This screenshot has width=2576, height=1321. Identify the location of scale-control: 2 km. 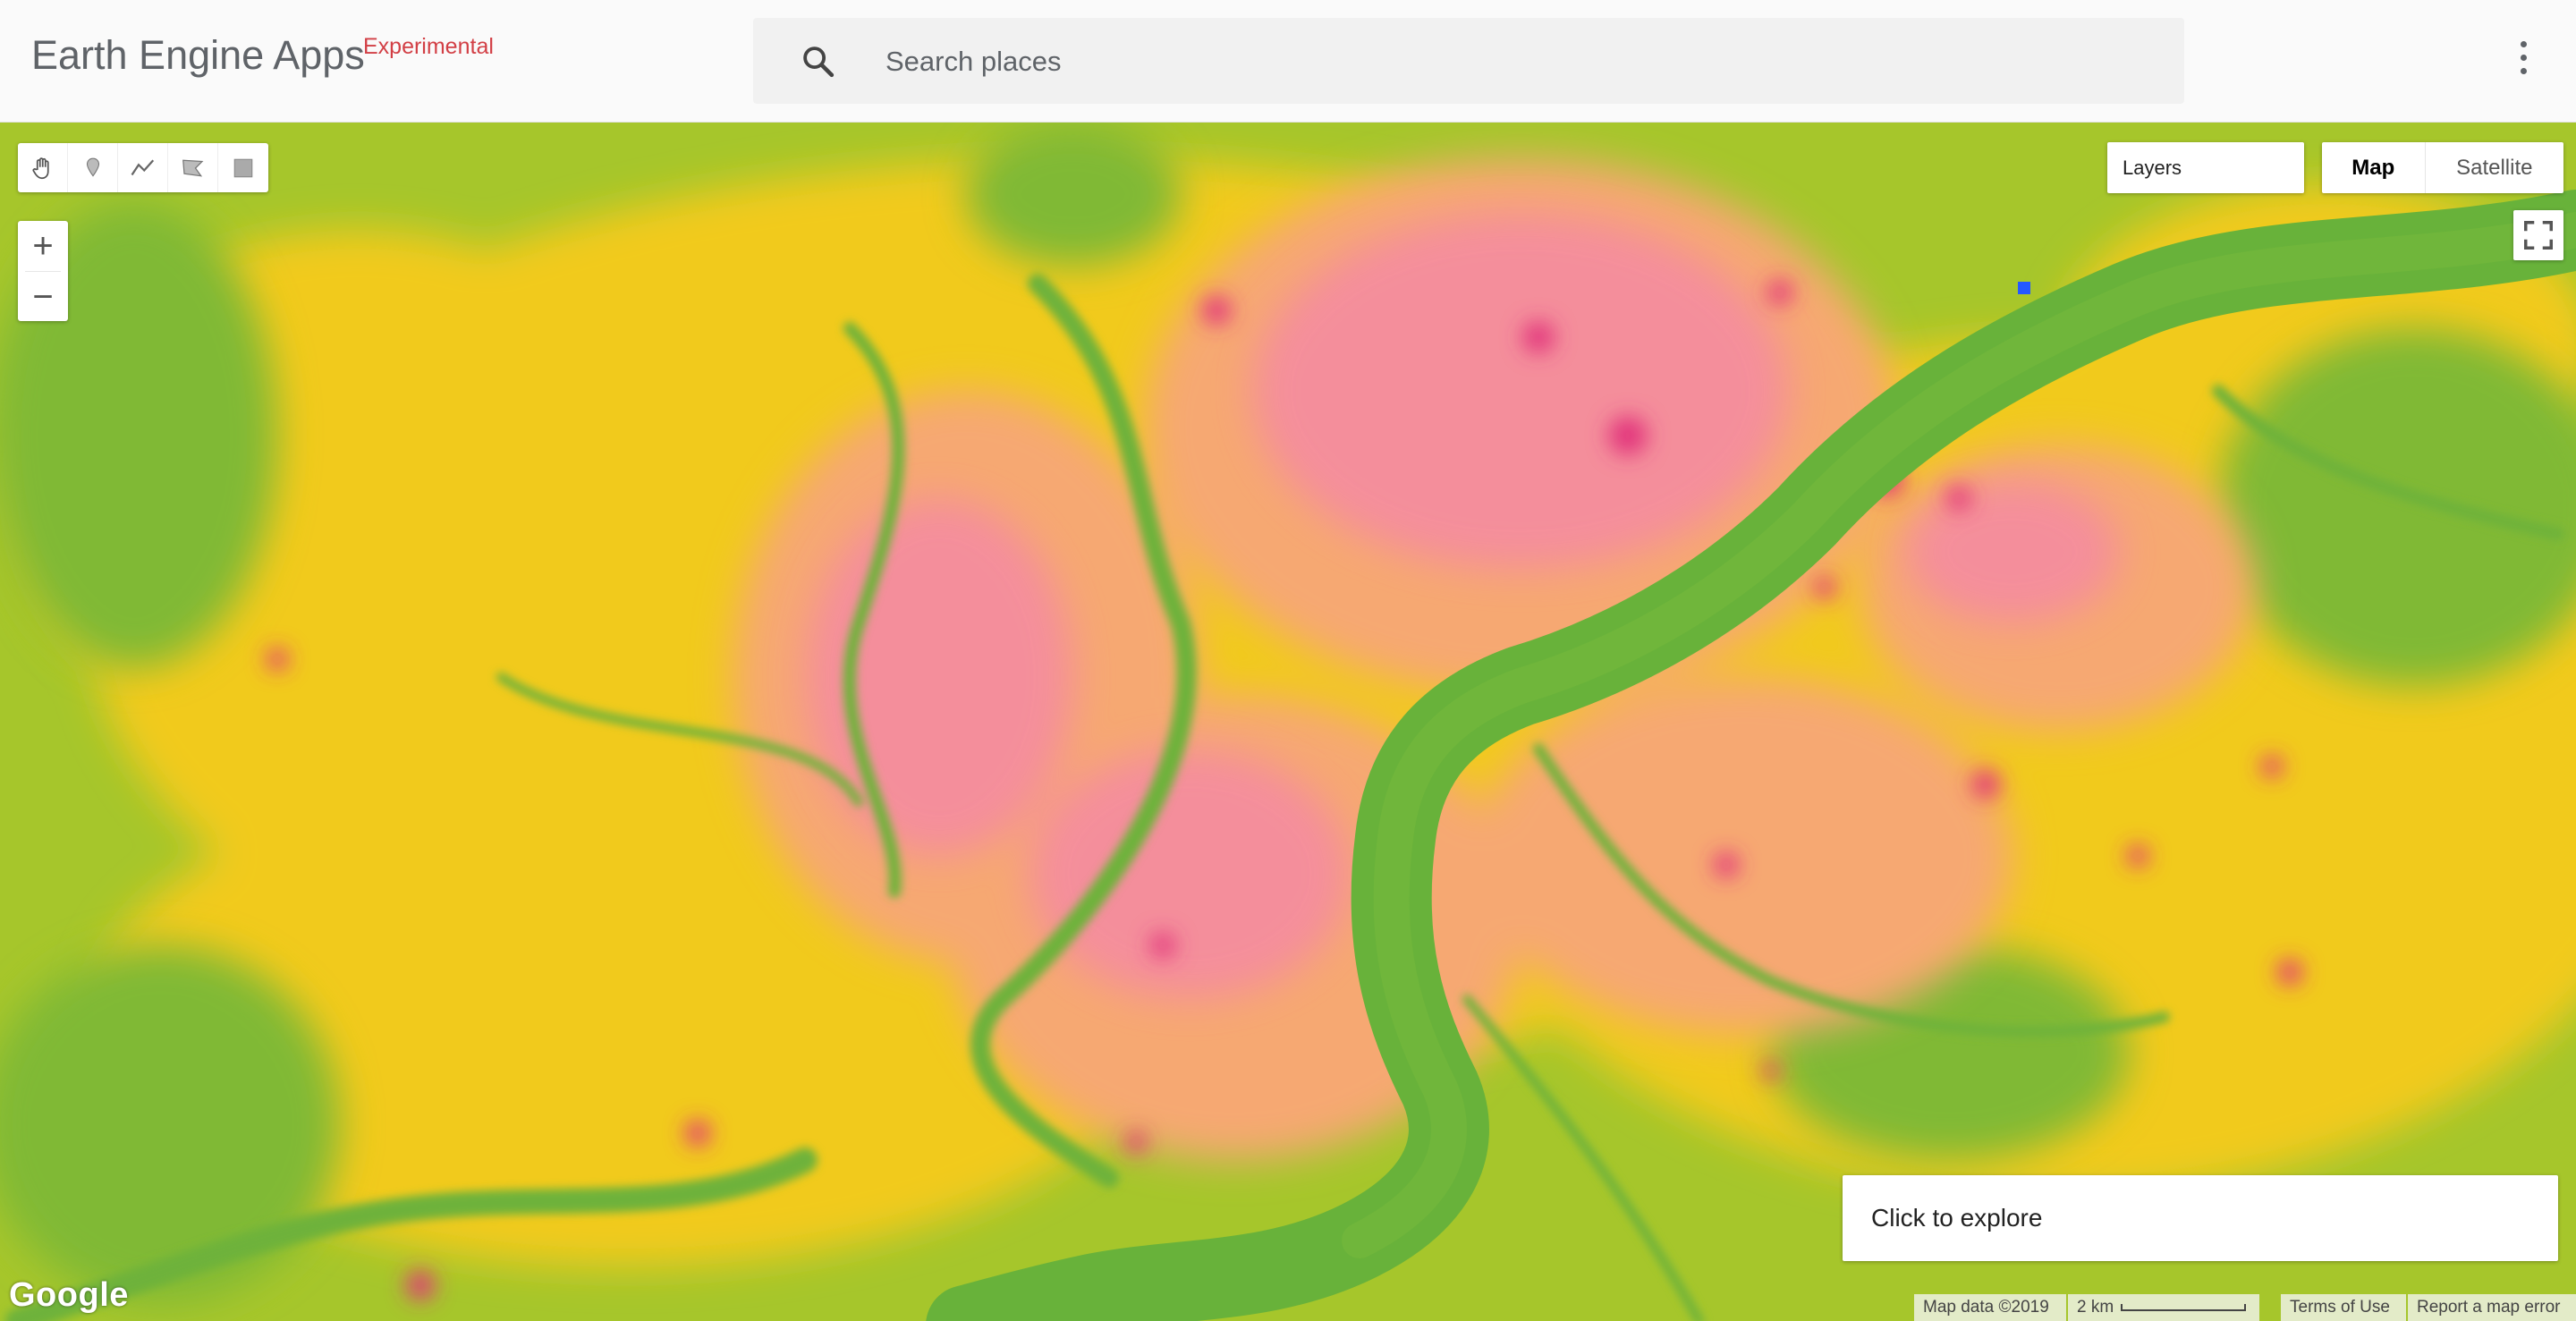
(2163, 1307).